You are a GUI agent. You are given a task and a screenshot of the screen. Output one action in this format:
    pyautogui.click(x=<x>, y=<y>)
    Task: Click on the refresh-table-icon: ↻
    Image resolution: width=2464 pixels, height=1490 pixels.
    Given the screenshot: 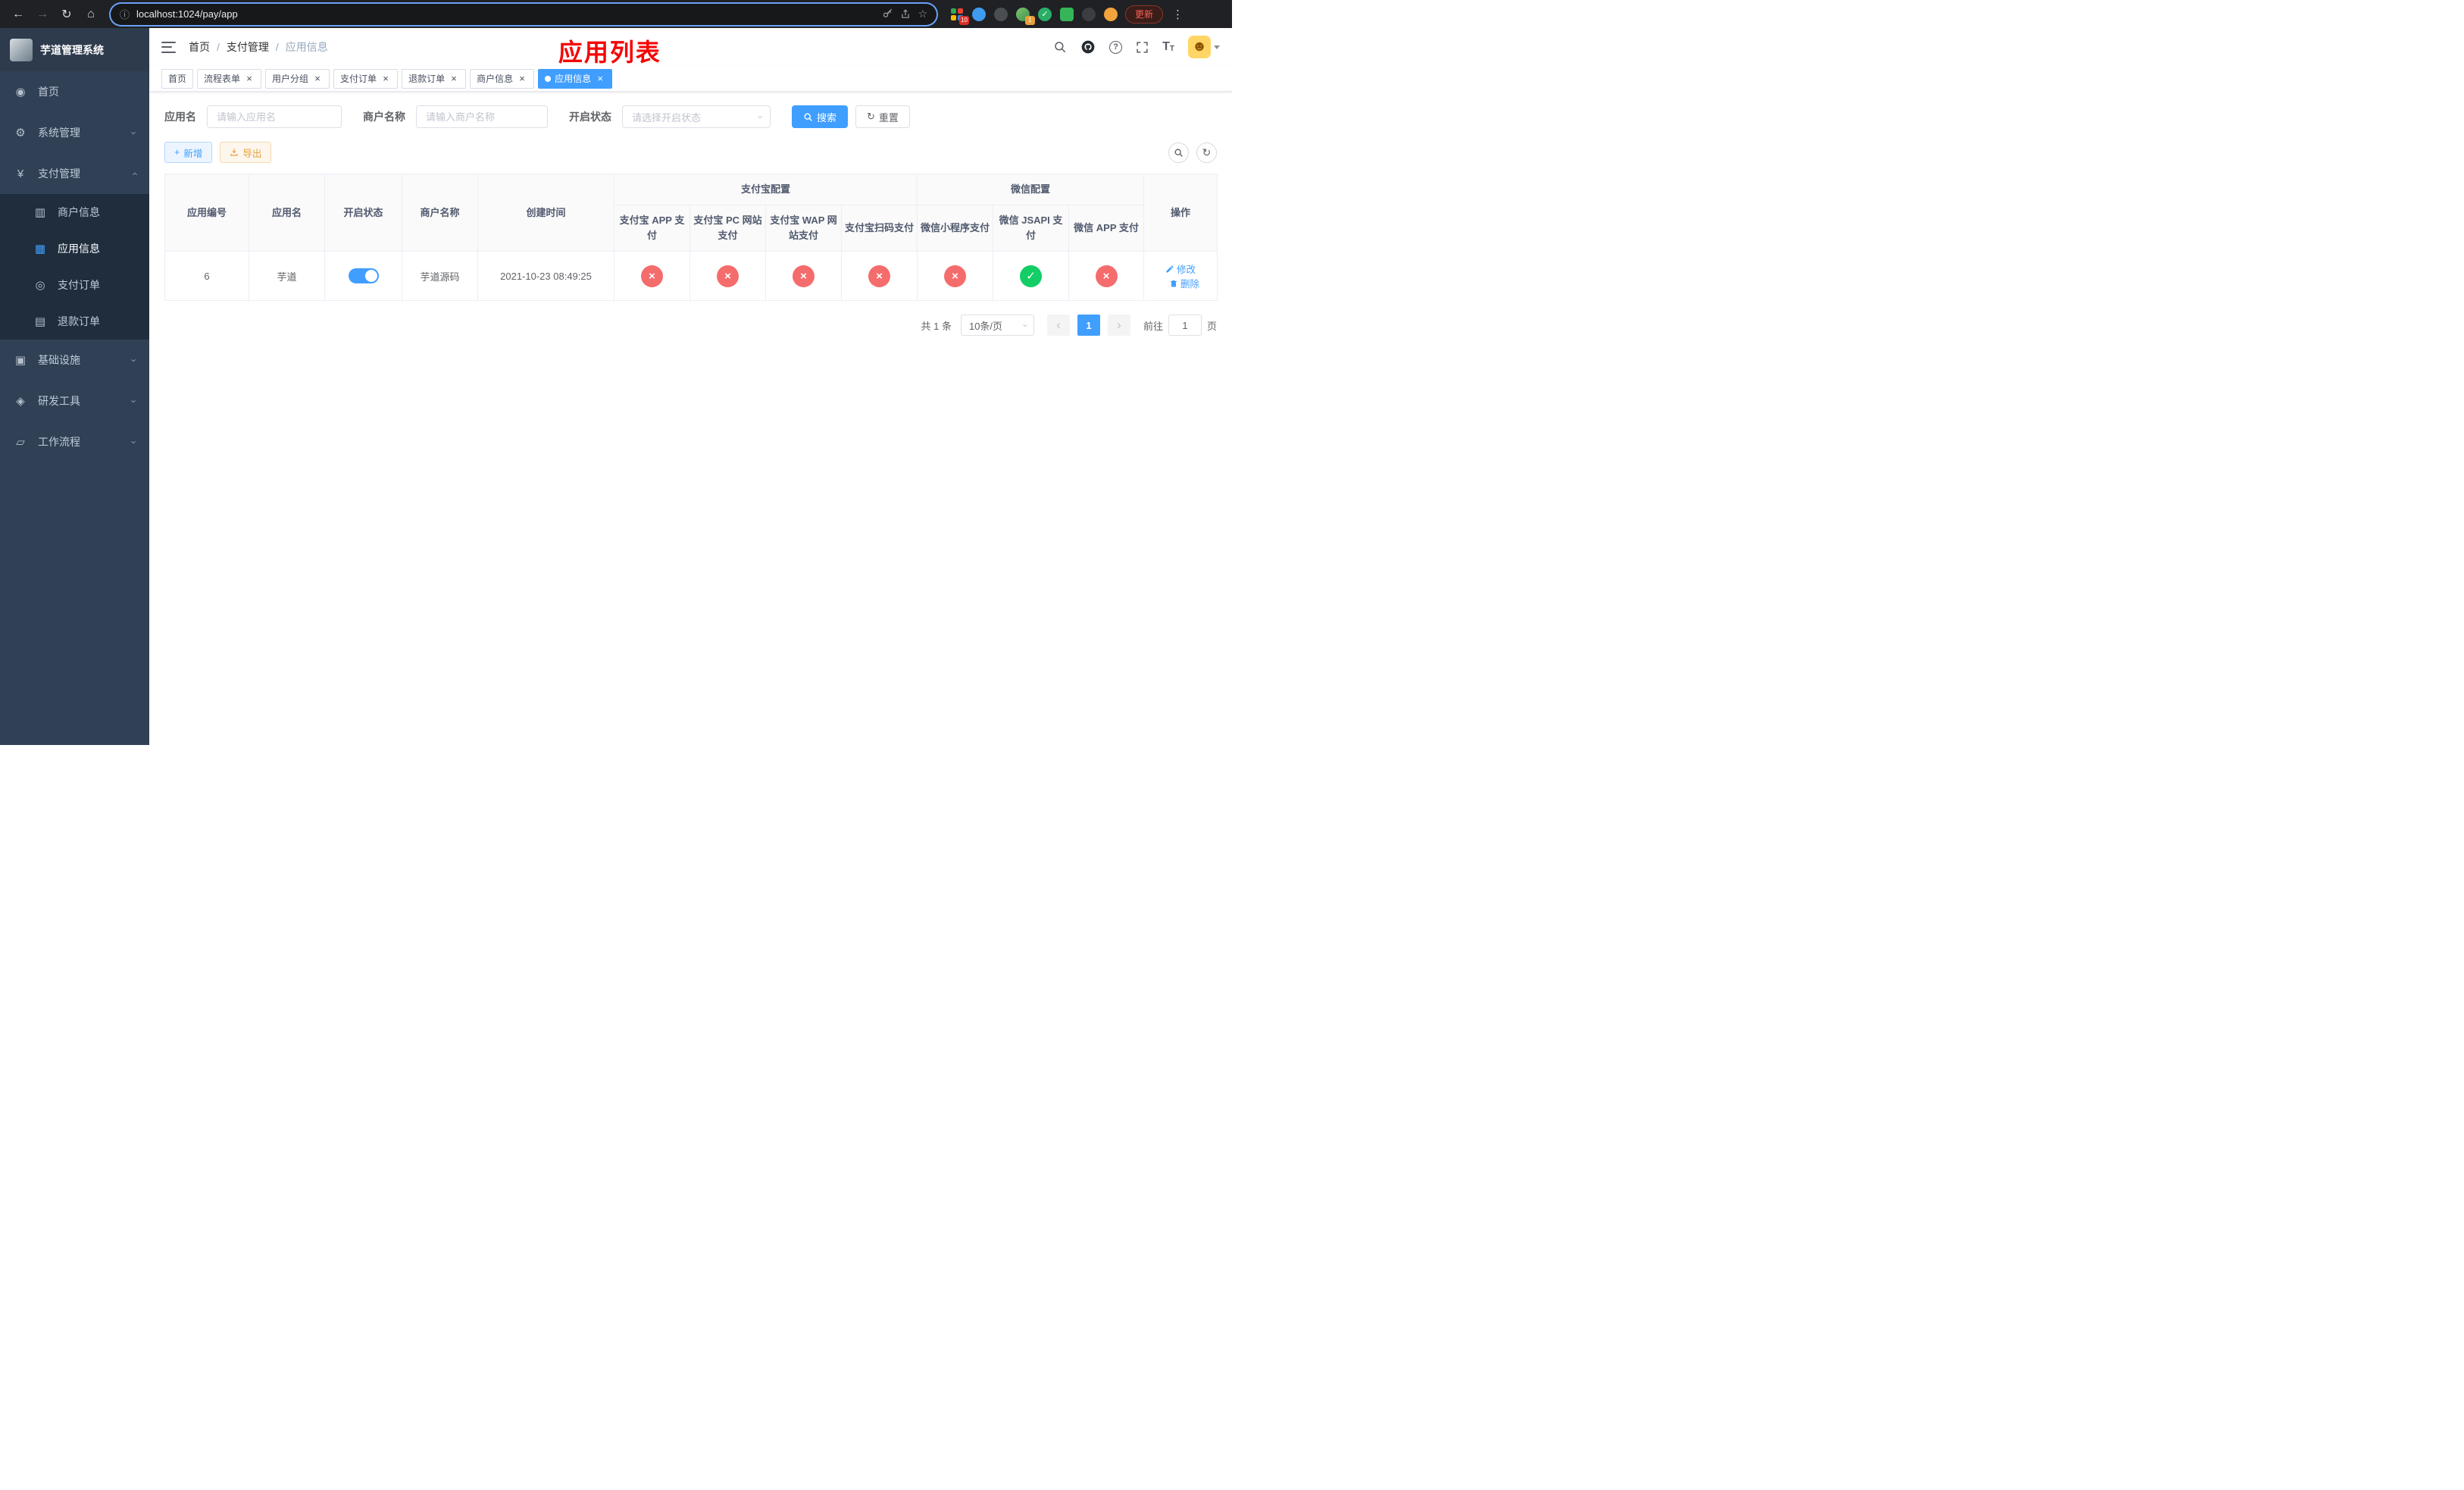 What is the action you would take?
    pyautogui.click(x=1206, y=152)
    